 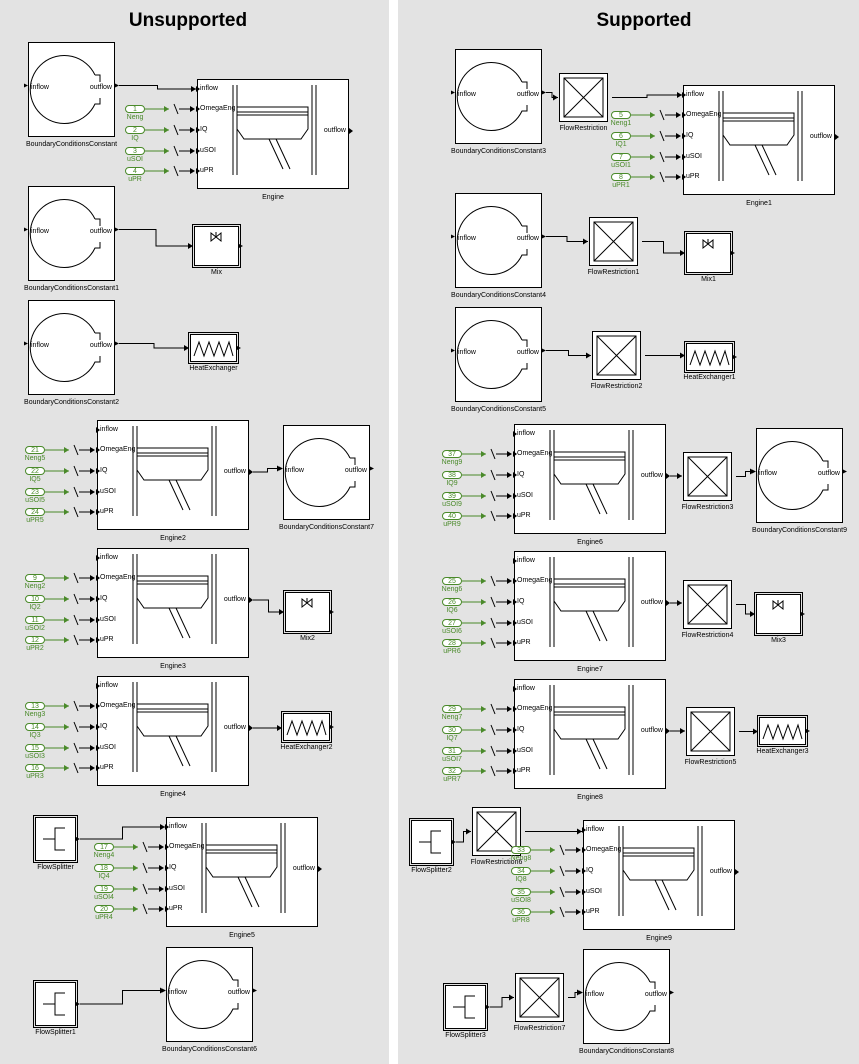 I want to click on boundary-conditions-constant-5-block: inflow outflow, so click(x=498, y=354).